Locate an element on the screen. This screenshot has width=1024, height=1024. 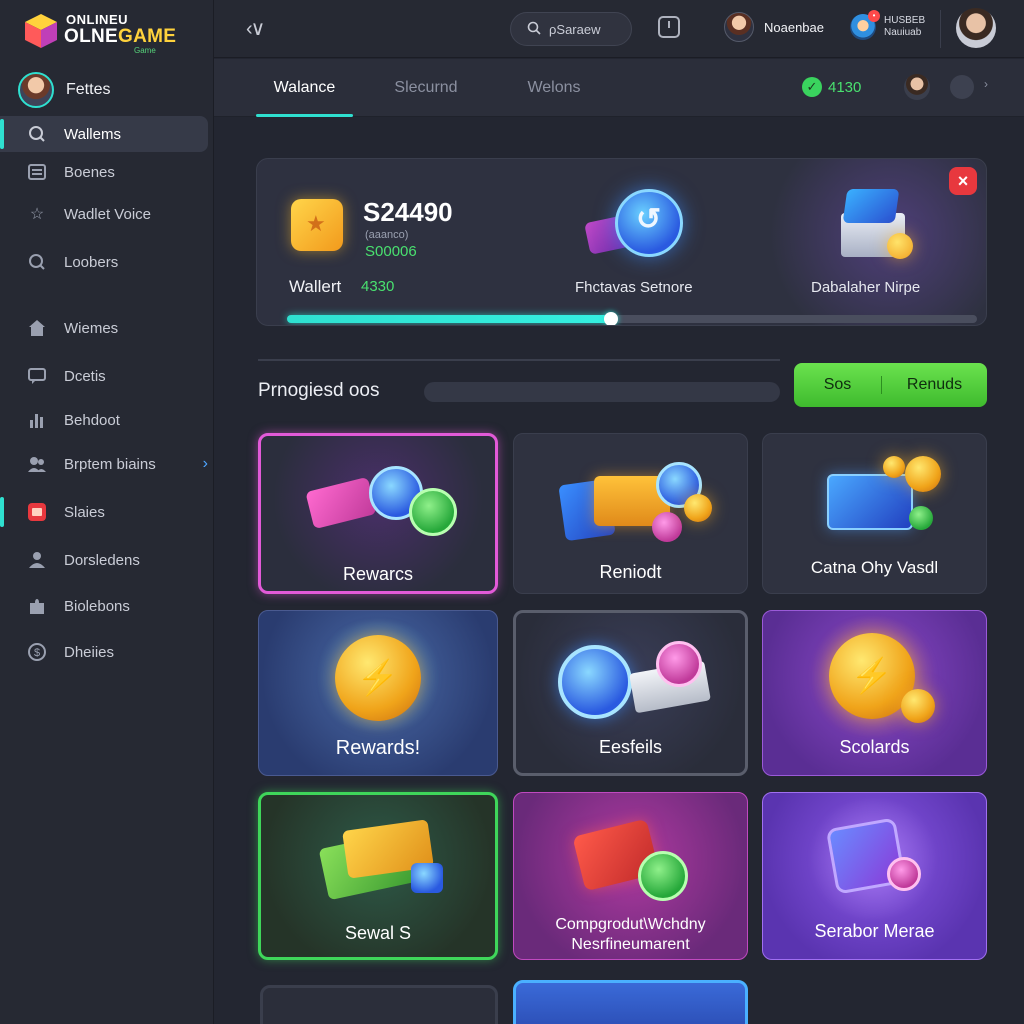
sidebar-item-label: Wallems is located at coordinates (92, 134).